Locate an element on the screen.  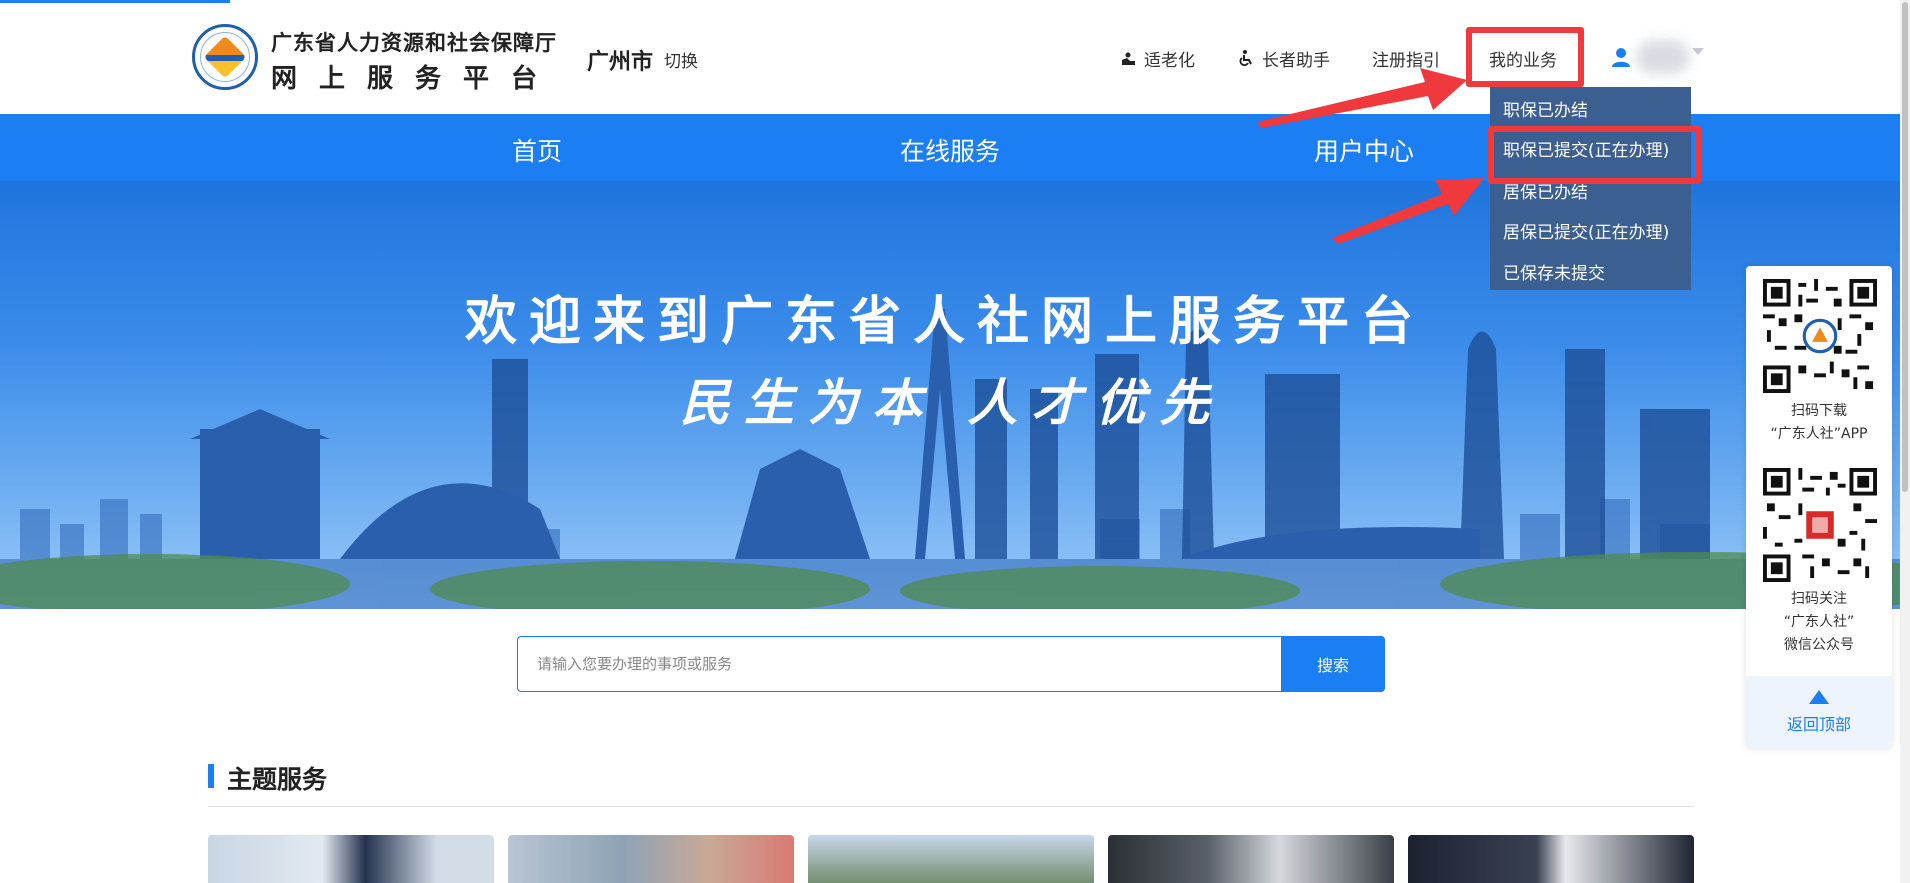
page-load-progress is located at coordinates (115, 1).